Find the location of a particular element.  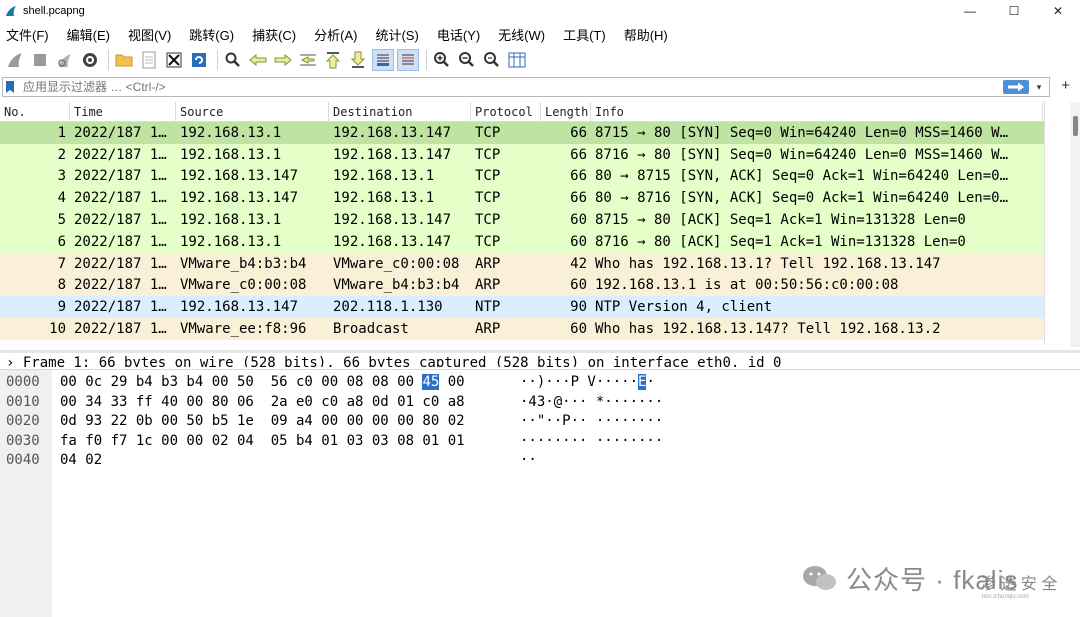

go-forward-arrow-icon is located at coordinates (283, 60).